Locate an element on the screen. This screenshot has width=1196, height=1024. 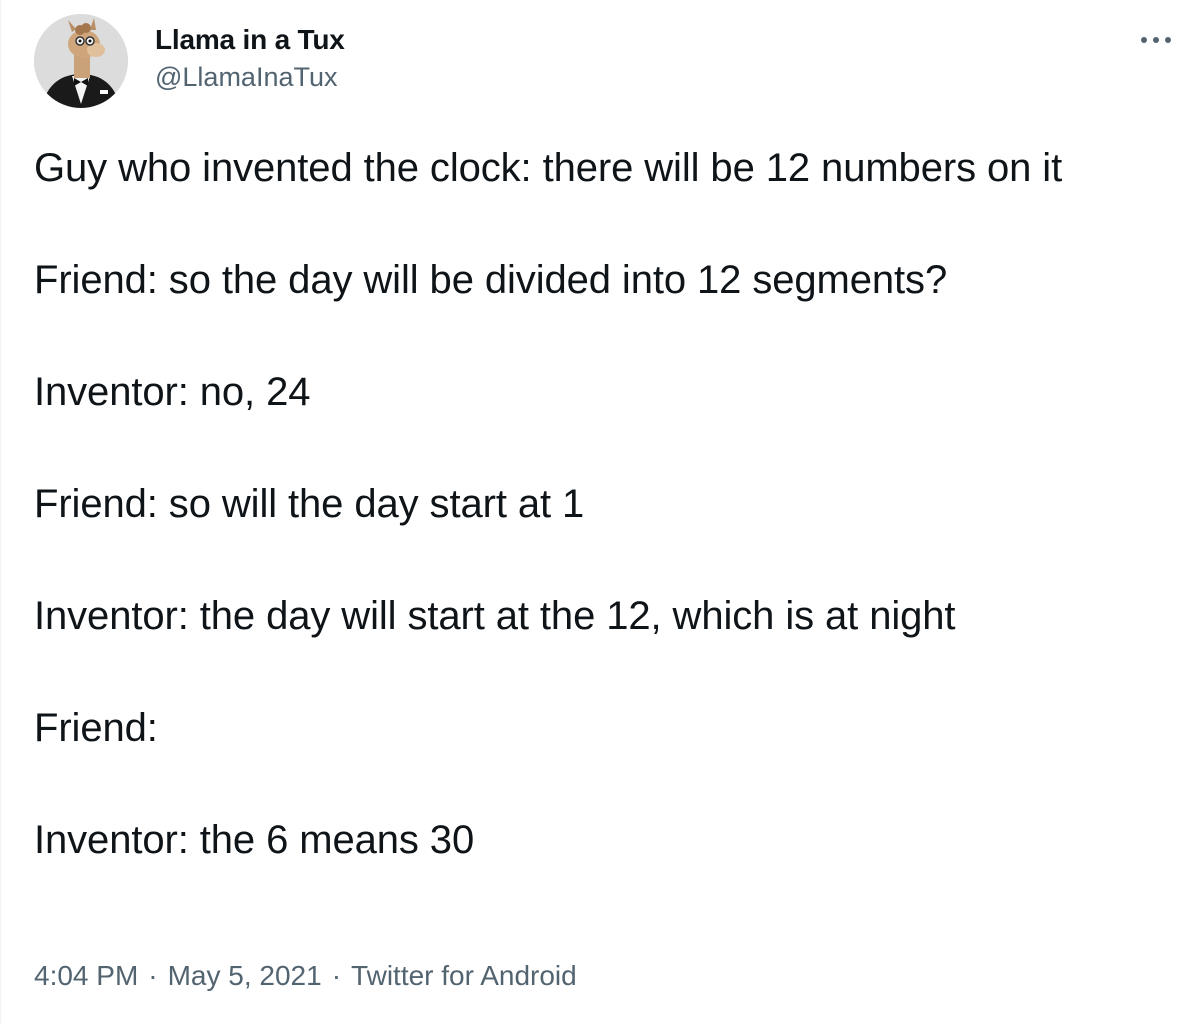
author-names: Llama in a Tux @LlamaInaTux is located at coordinates (250, 58).